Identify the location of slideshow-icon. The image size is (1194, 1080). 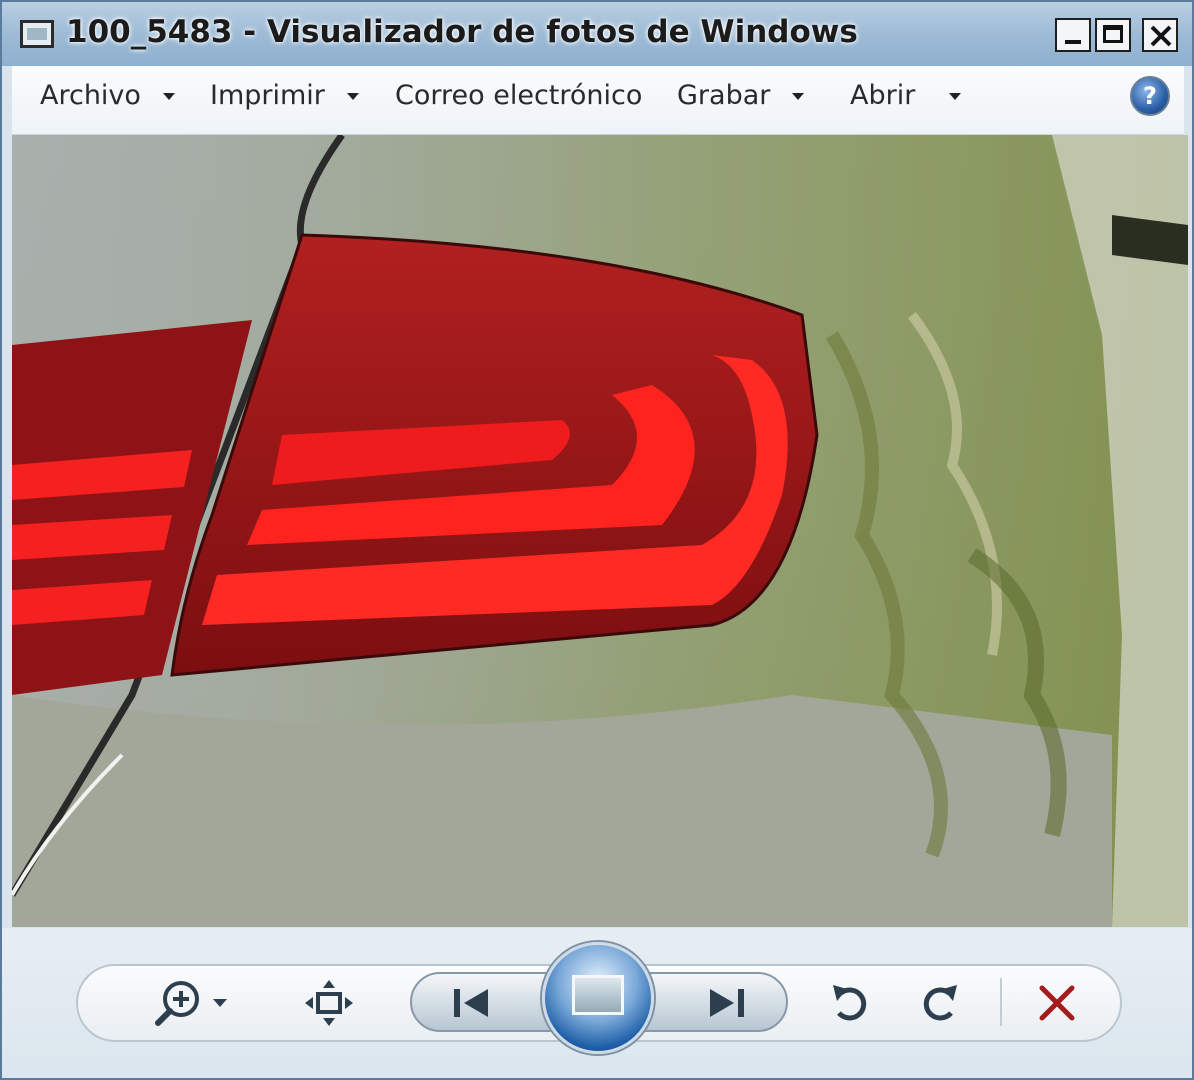
(598, 995).